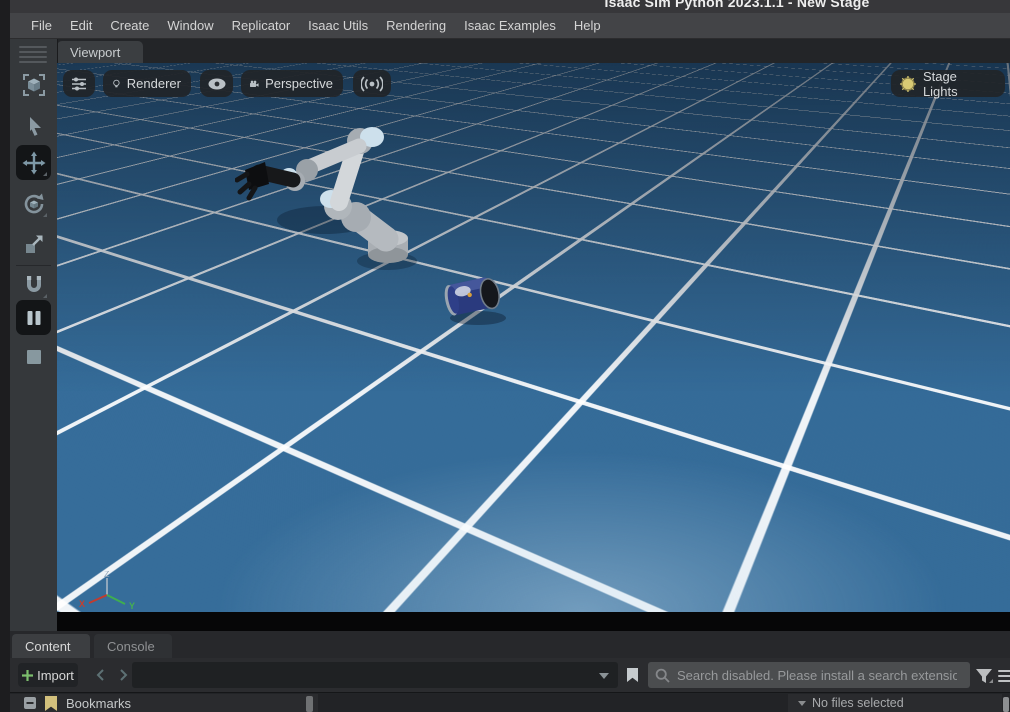  Describe the element at coordinates (533, 621) in the screenshot. I see `viewport-letterbox` at that location.